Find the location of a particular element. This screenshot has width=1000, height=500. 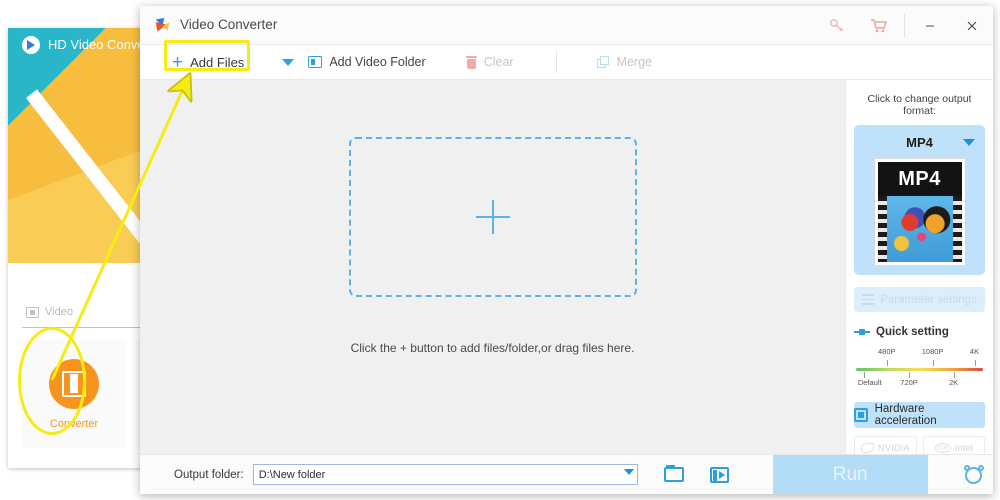

nvidia-icon is located at coordinates (867, 448).